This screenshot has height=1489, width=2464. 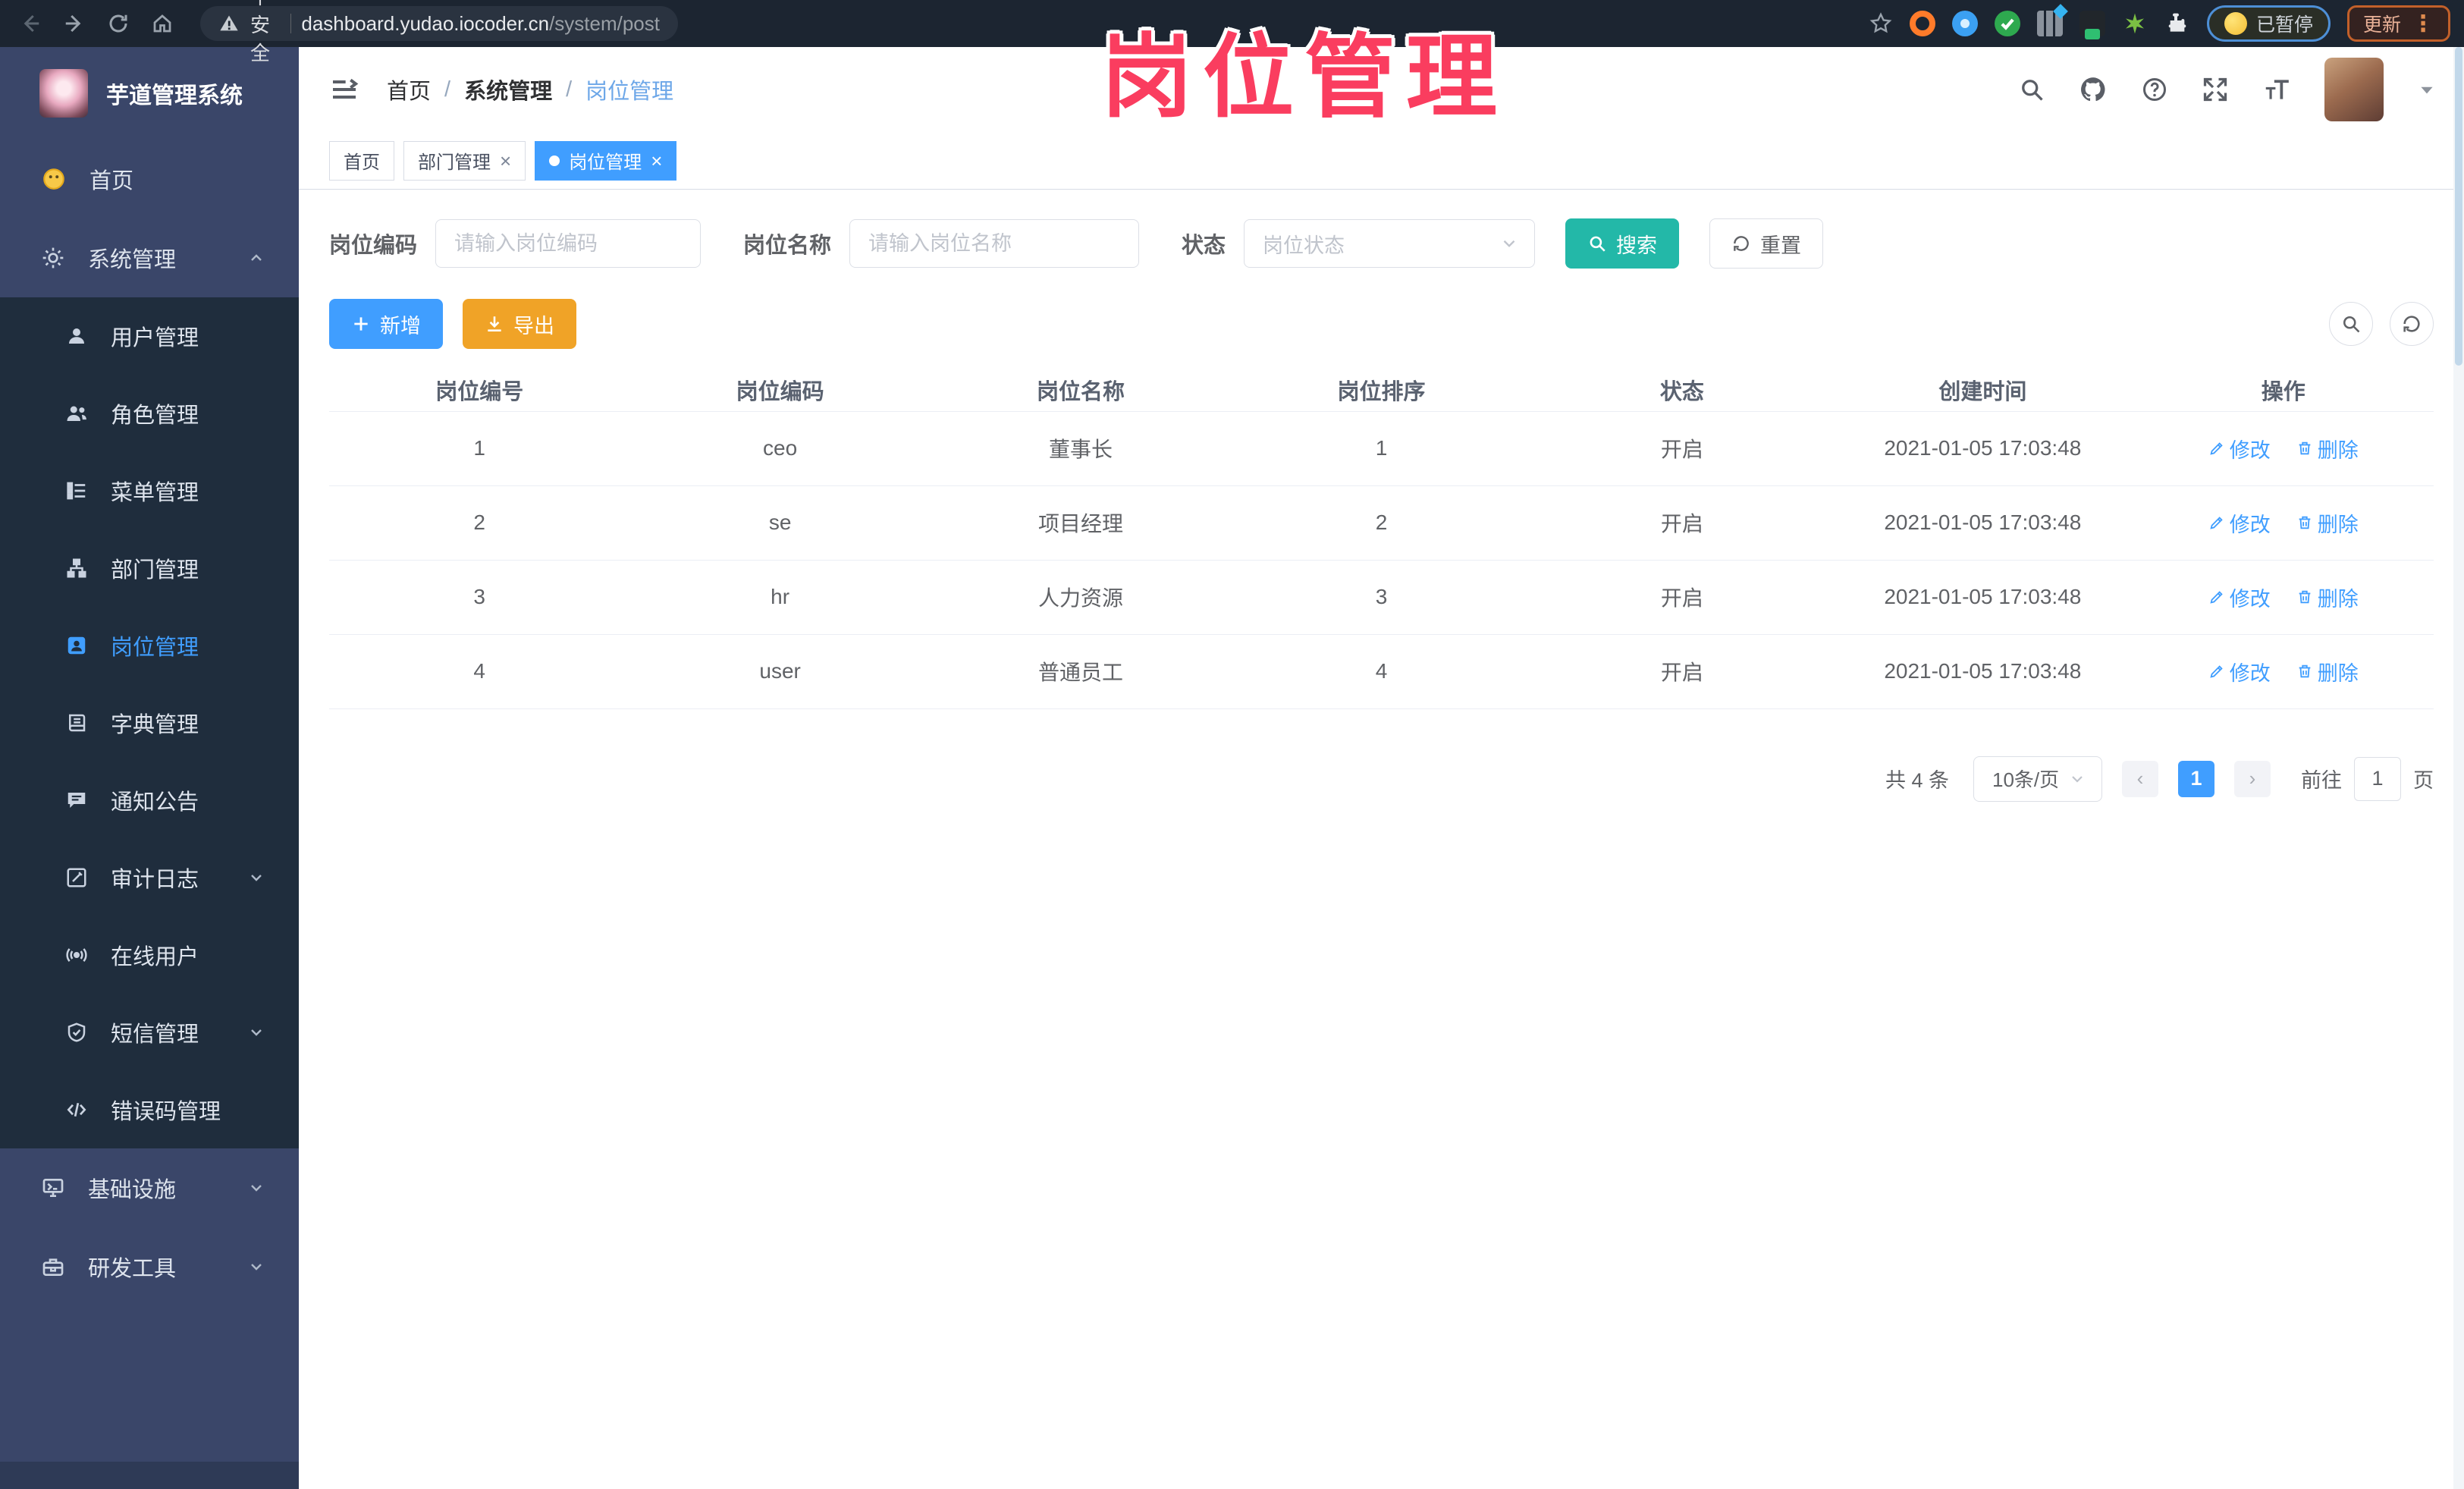 What do you see at coordinates (1922, 23) in the screenshot?
I see `extension-orange-icon` at bounding box center [1922, 23].